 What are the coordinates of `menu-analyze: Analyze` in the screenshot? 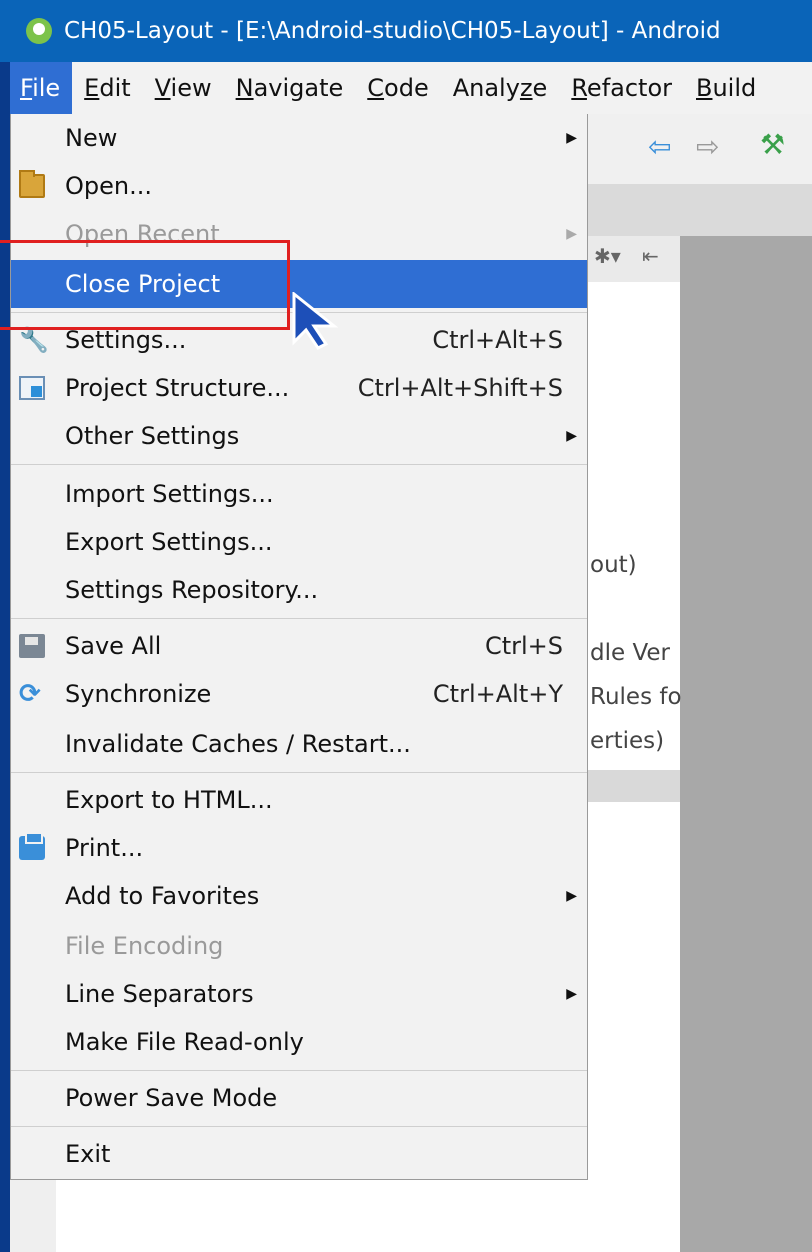 It's located at (500, 88).